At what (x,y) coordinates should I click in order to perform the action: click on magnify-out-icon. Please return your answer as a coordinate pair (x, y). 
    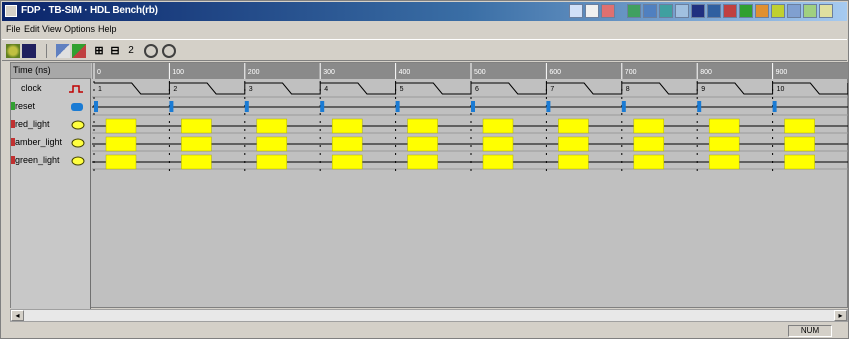
    Looking at the image, I should click on (169, 51).